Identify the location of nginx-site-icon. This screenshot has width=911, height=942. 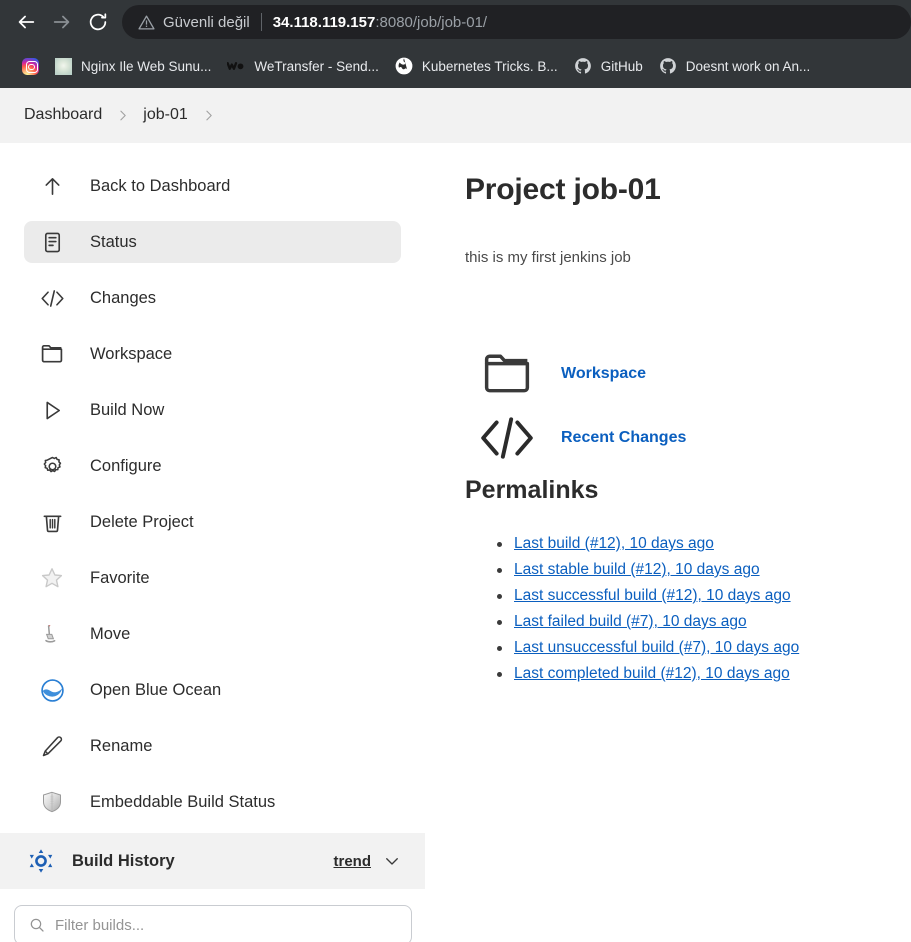
(63, 66).